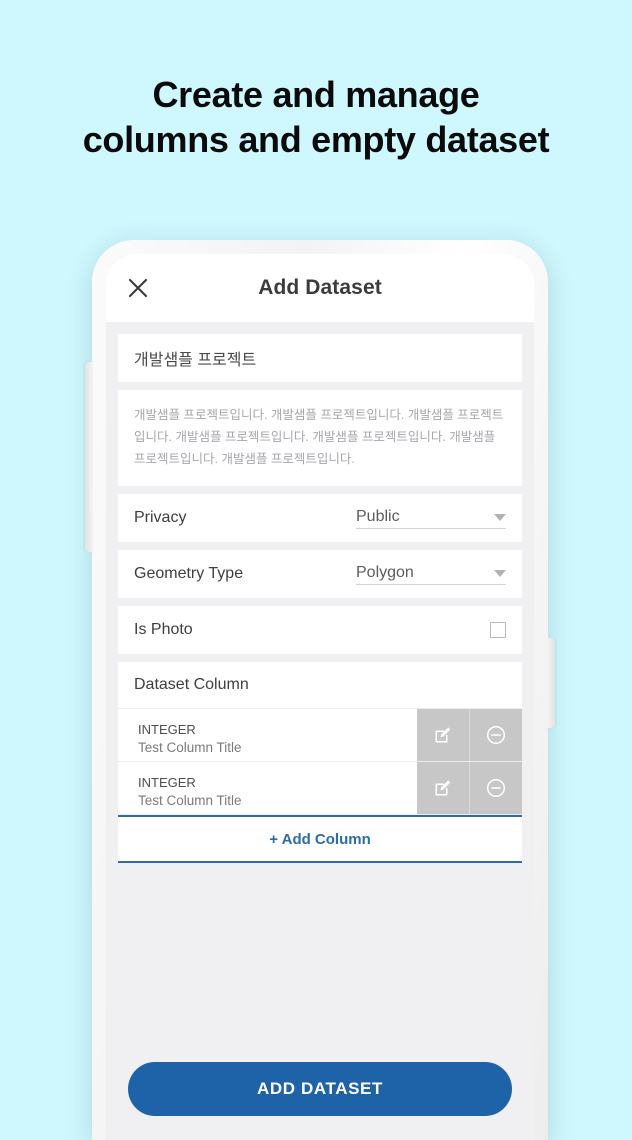 This screenshot has height=1140, width=632. I want to click on promo-heading-line-2: columns and empty dataset, so click(316, 139).